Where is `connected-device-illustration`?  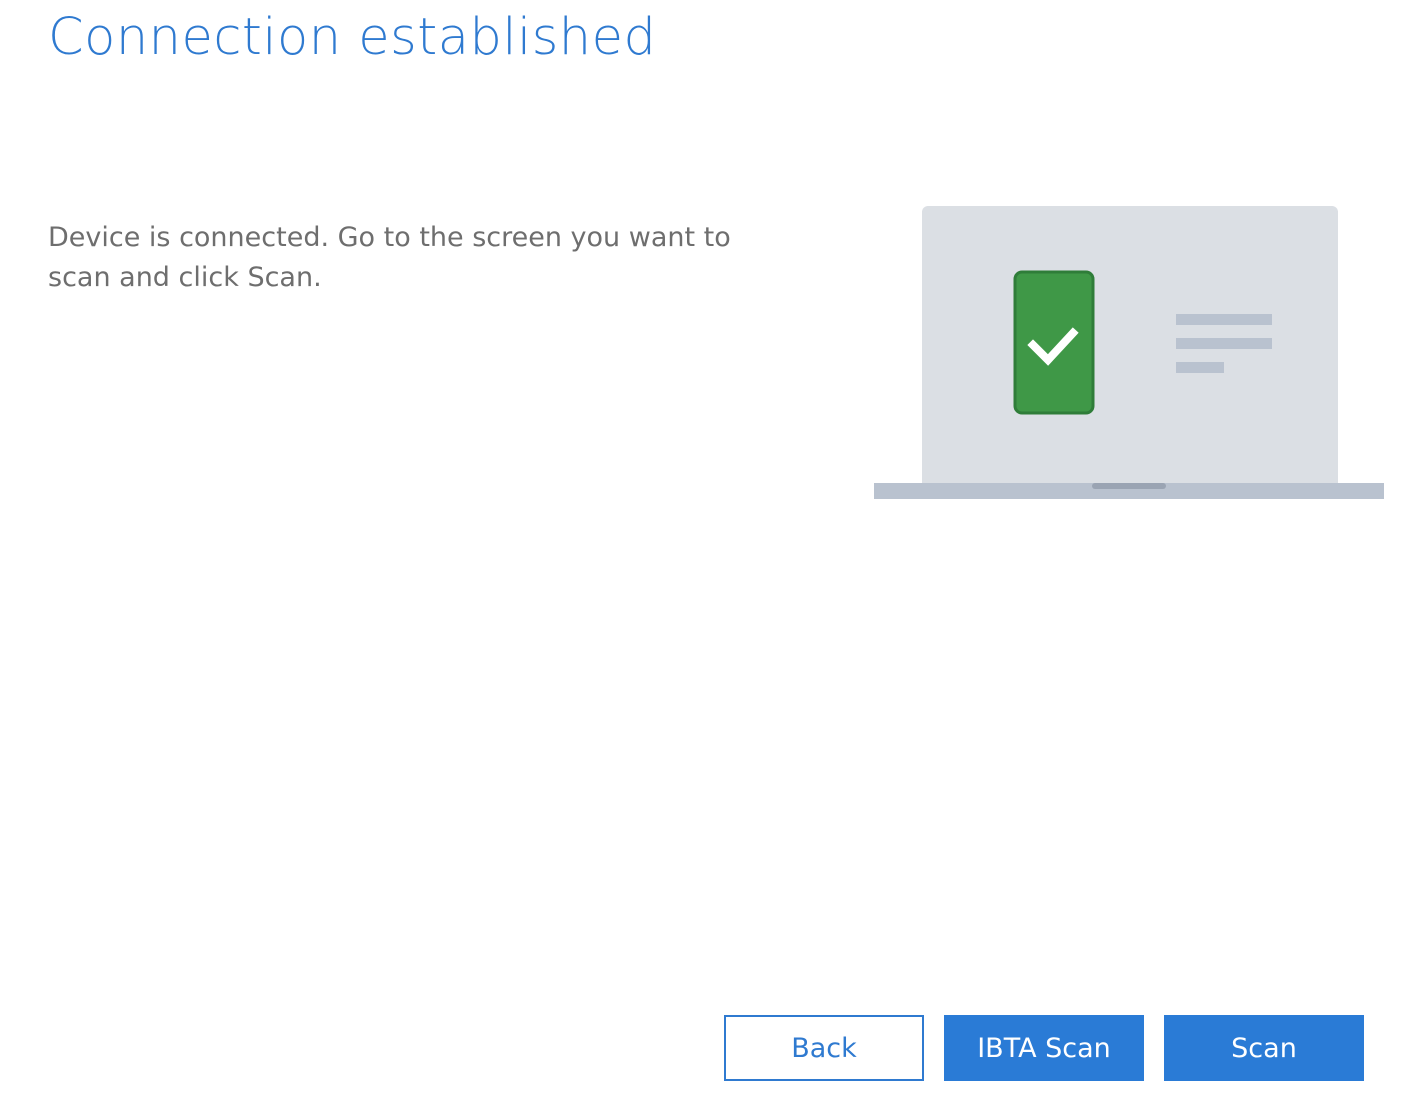
connected-device-illustration is located at coordinates (1129, 352).